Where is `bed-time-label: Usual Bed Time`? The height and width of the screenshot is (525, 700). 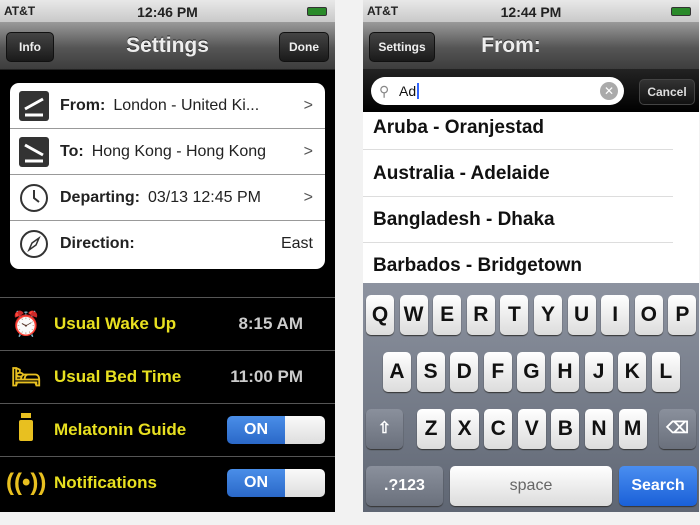
bed-time-label: Usual Bed Time is located at coordinates (118, 376).